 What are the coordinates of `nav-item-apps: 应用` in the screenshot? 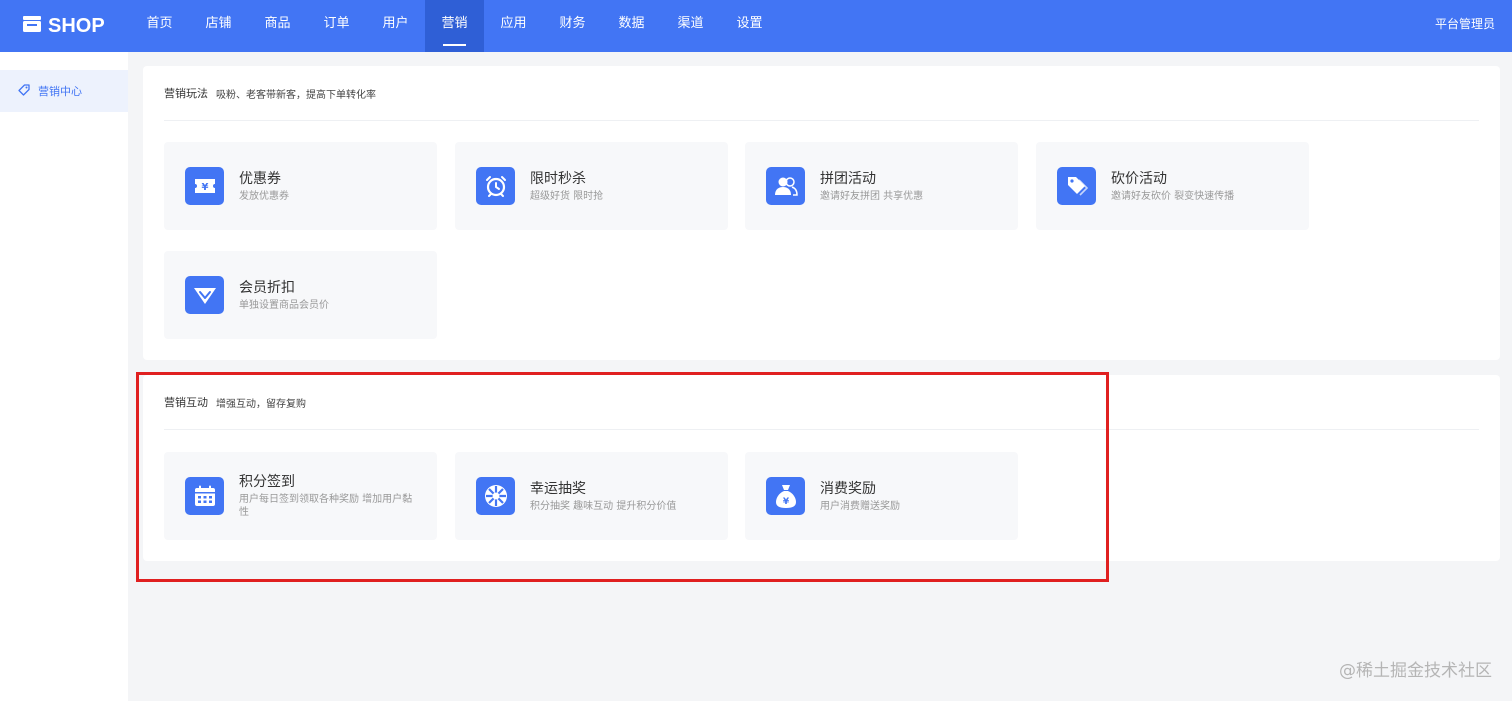 It's located at (513, 26).